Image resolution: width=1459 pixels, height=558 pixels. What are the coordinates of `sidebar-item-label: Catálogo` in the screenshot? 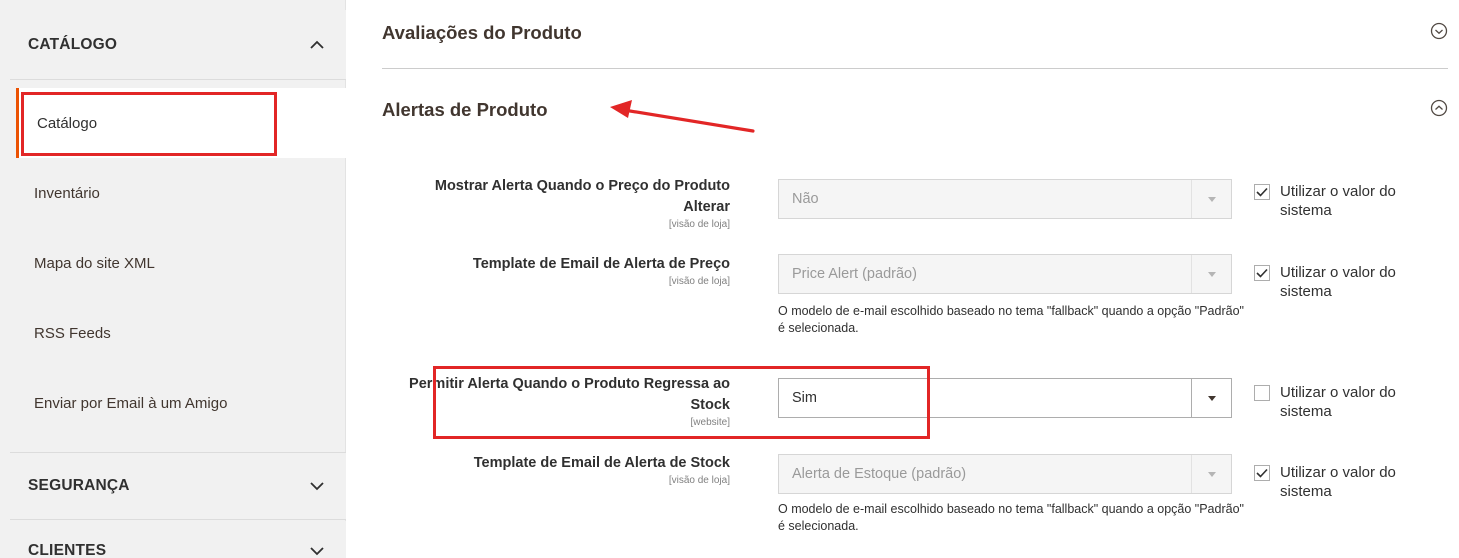 It's located at (67, 123).